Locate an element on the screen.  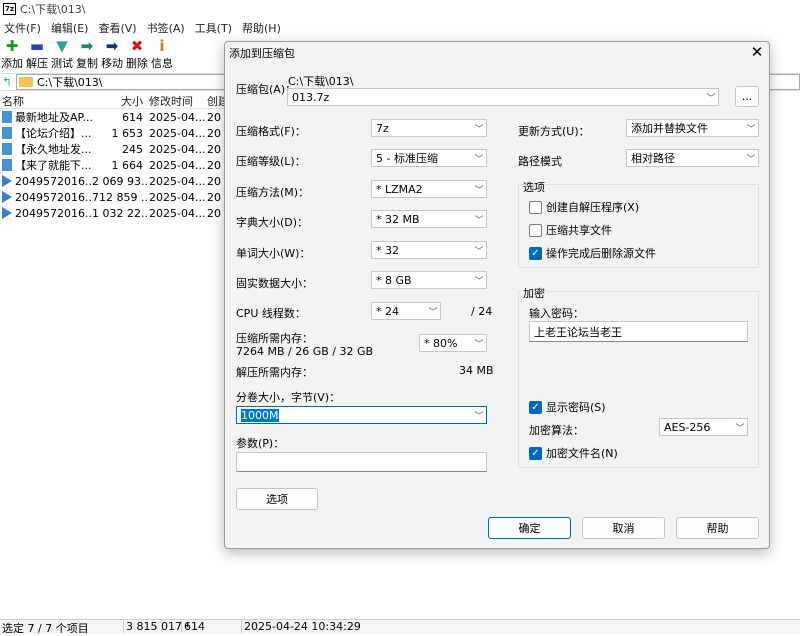
extract-icon: ▬ is located at coordinates (37, 46).